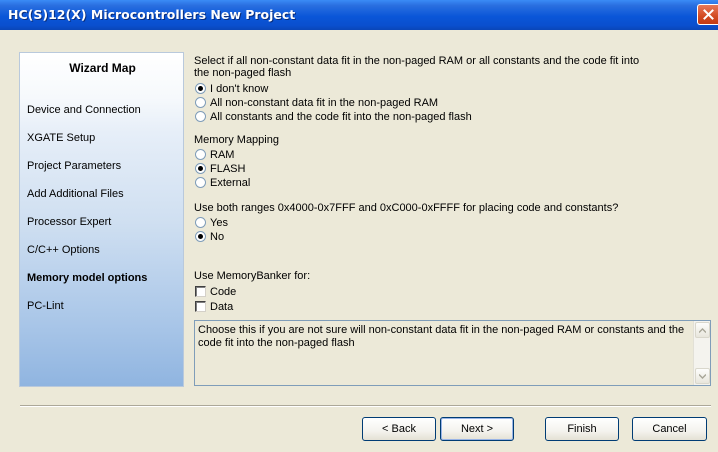 Image resolution: width=718 pixels, height=452 pixels. Describe the element at coordinates (252, 276) in the screenshot. I see `memory-banker-label: Use MemoryBanker for:` at that location.